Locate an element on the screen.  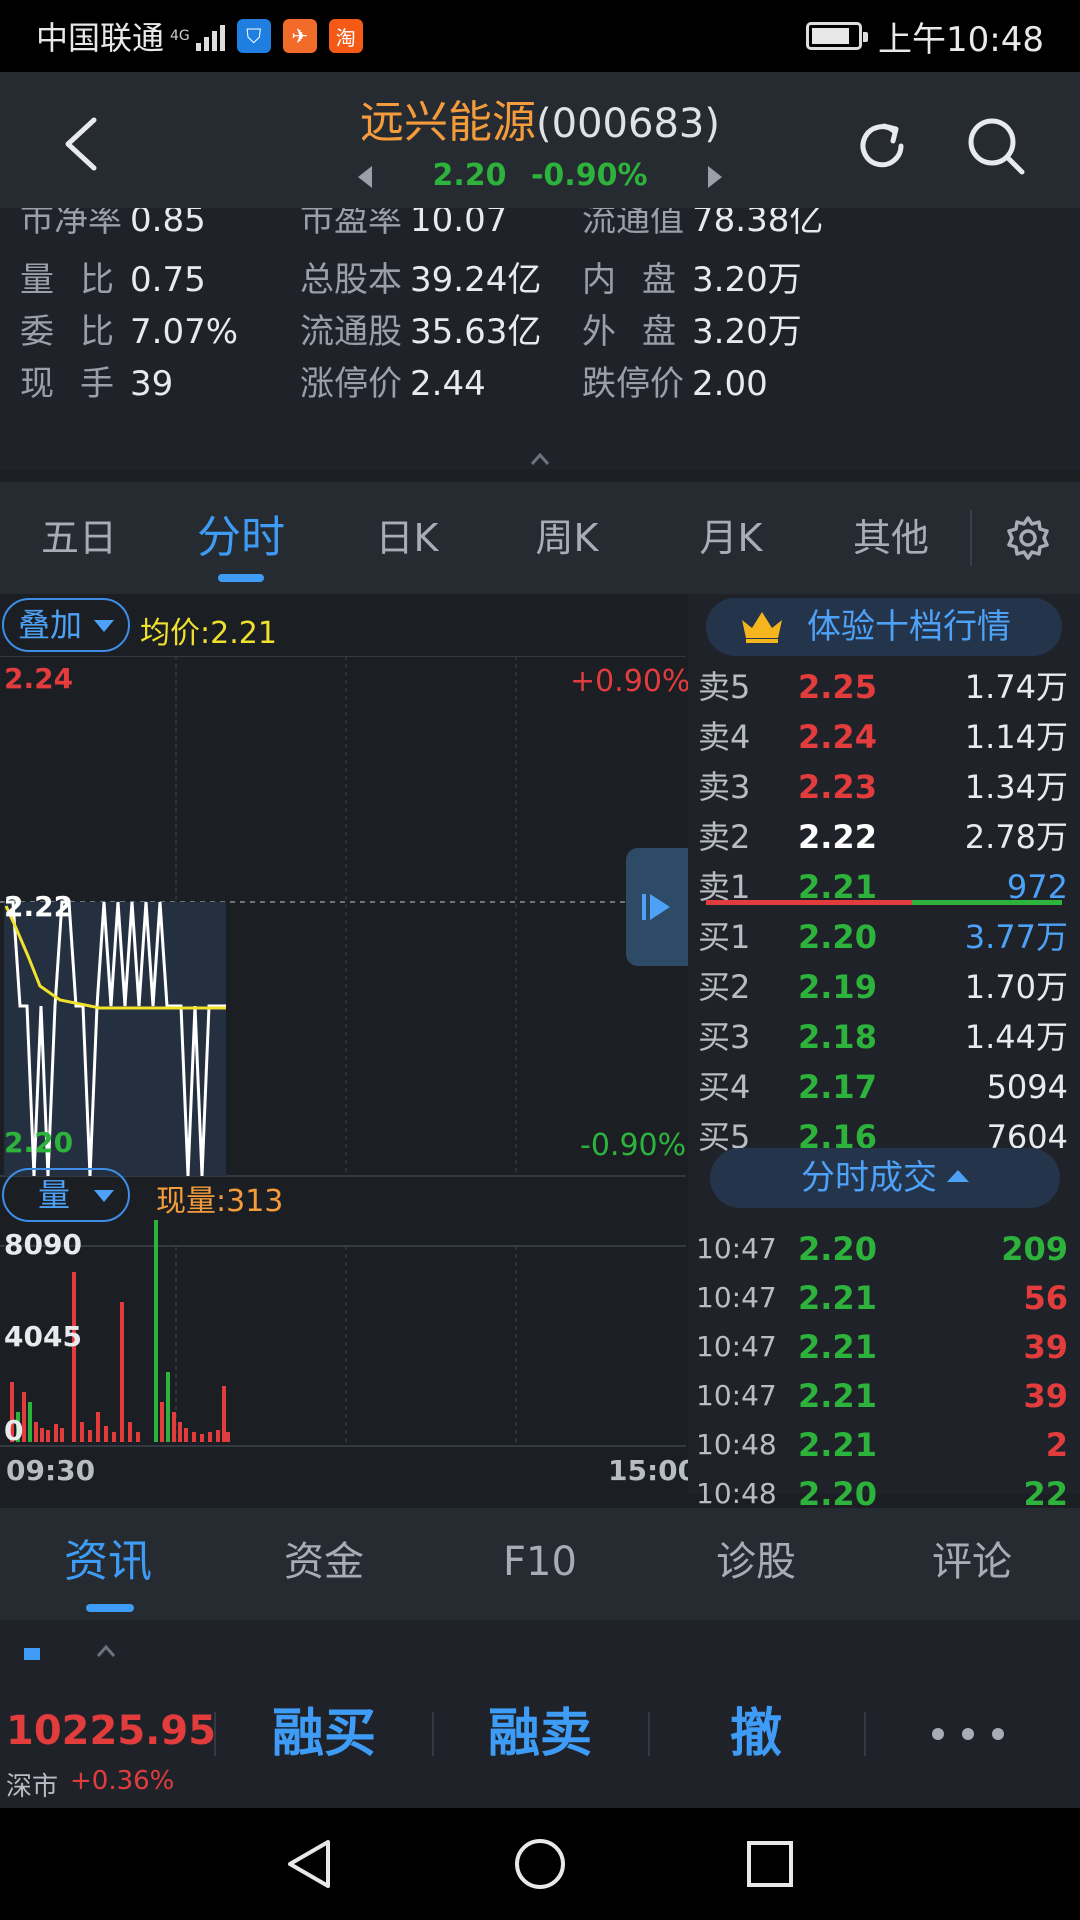
volume-dropdown: 量 is located at coordinates (66, 1195).